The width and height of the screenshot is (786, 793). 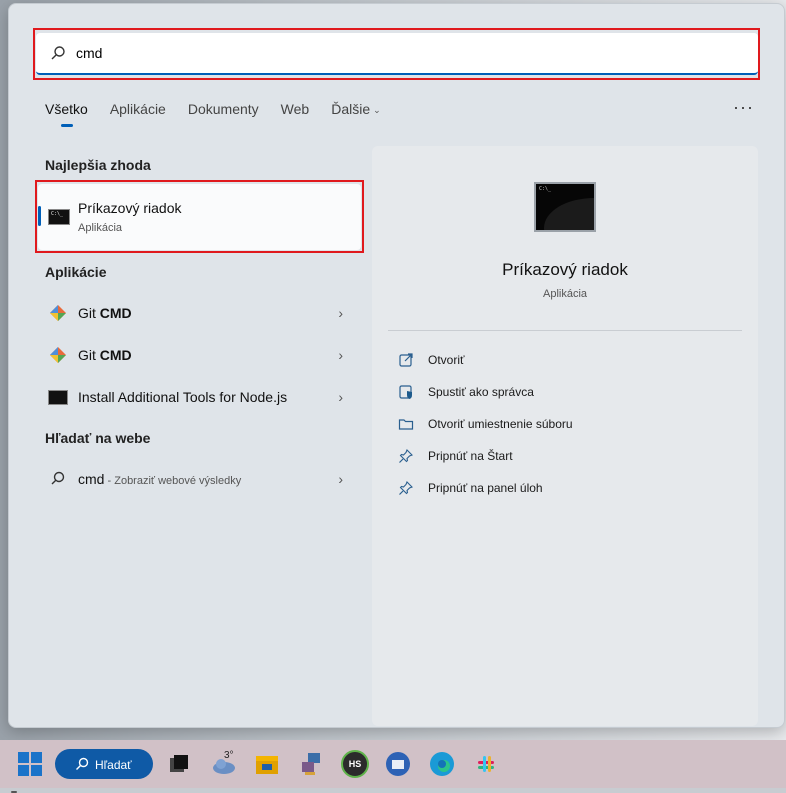 I want to click on folder-icon, so click(x=406, y=424).